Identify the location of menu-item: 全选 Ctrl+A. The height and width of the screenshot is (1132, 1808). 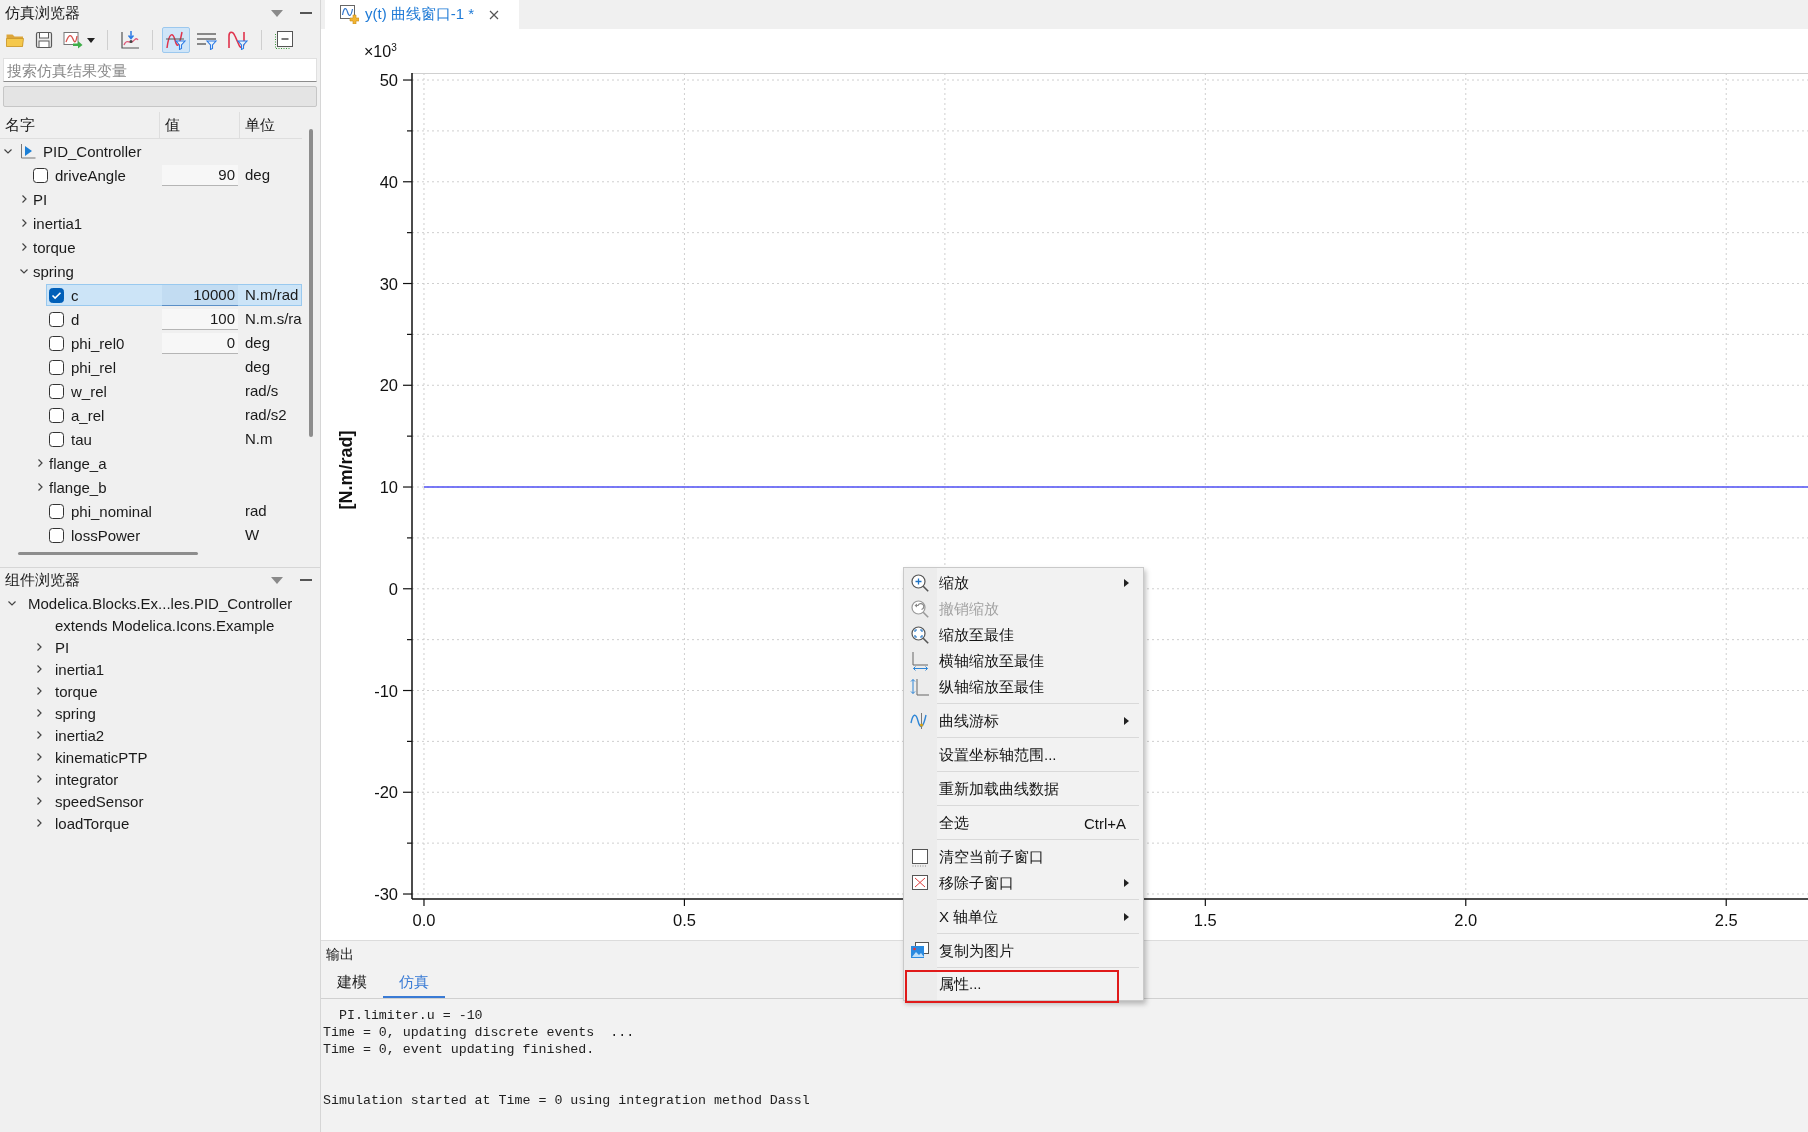
(1023, 823).